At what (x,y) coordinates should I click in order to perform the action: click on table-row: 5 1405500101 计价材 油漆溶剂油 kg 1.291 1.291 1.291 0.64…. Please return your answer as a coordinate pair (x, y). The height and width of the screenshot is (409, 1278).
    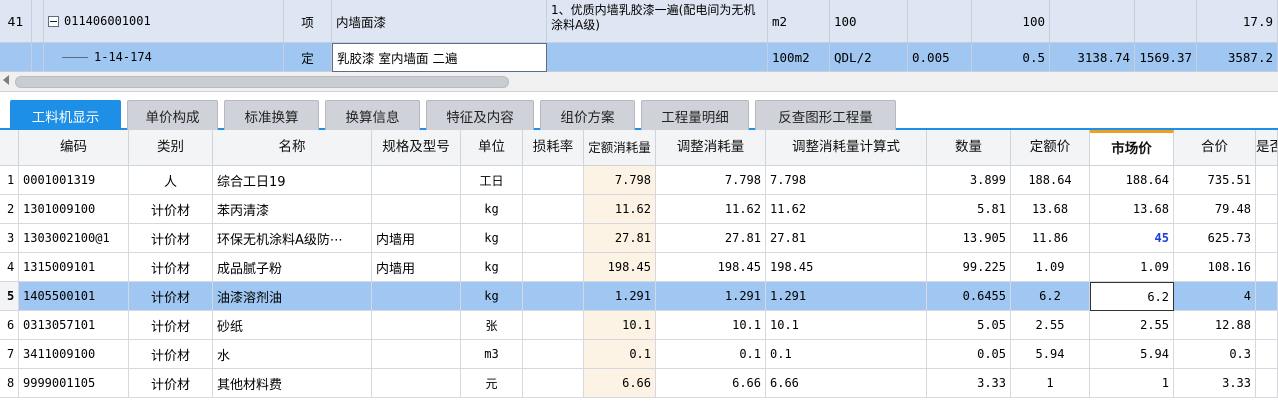
    Looking at the image, I should click on (639, 296).